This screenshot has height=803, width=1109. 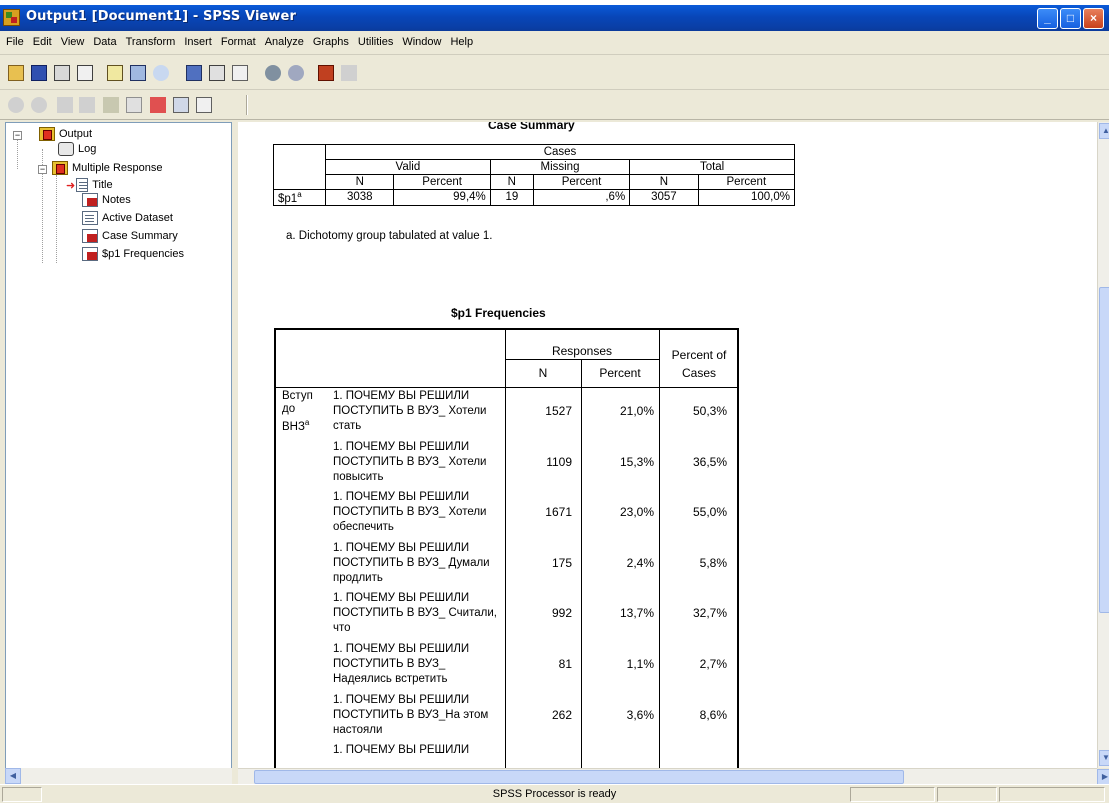 I want to click on menu-insert: Insert, so click(x=198, y=42).